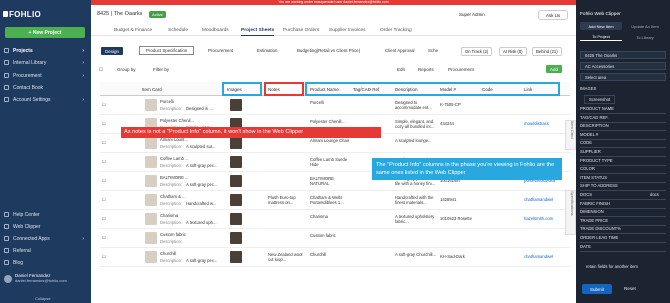 This screenshot has width=670, height=303. Describe the element at coordinates (258, 32) in the screenshot. I see `tab-project-sheets: Project Sheets` at that location.